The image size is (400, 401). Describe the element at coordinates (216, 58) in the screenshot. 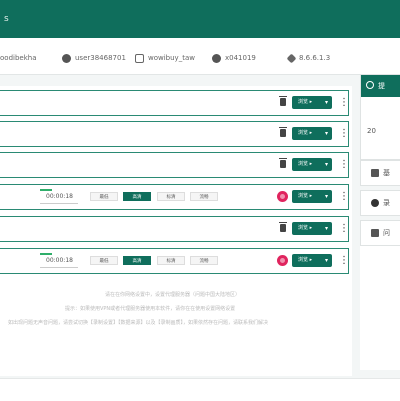

I see `user-icon` at that location.